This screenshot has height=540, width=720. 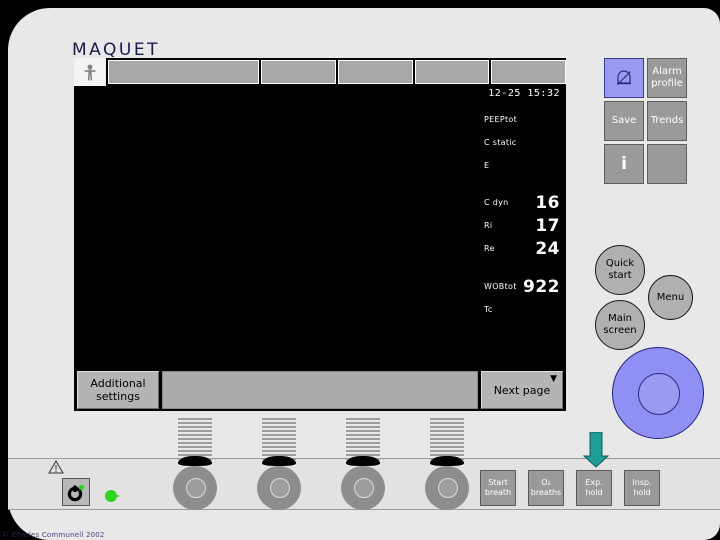 What do you see at coordinates (646, 78) in the screenshot?
I see `hardkey-row: Alarm profile` at bounding box center [646, 78].